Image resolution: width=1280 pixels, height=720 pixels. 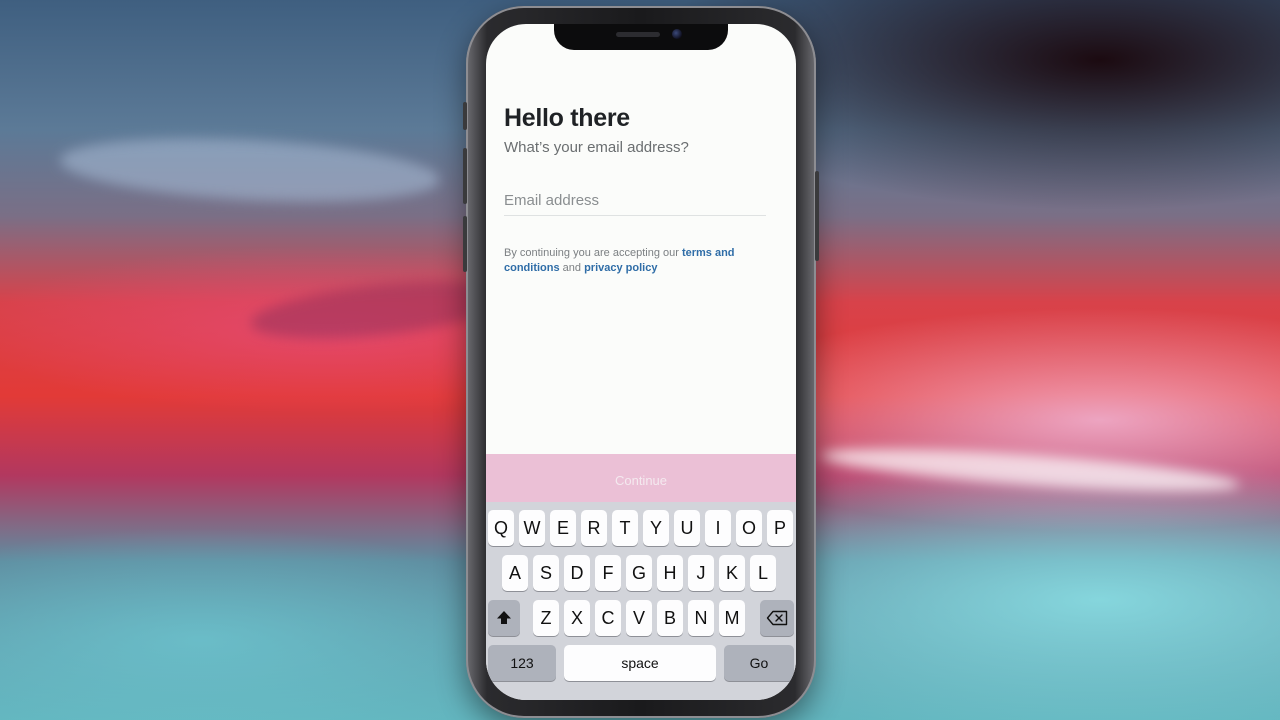 What do you see at coordinates (701, 618) in the screenshot?
I see `key-n: N` at bounding box center [701, 618].